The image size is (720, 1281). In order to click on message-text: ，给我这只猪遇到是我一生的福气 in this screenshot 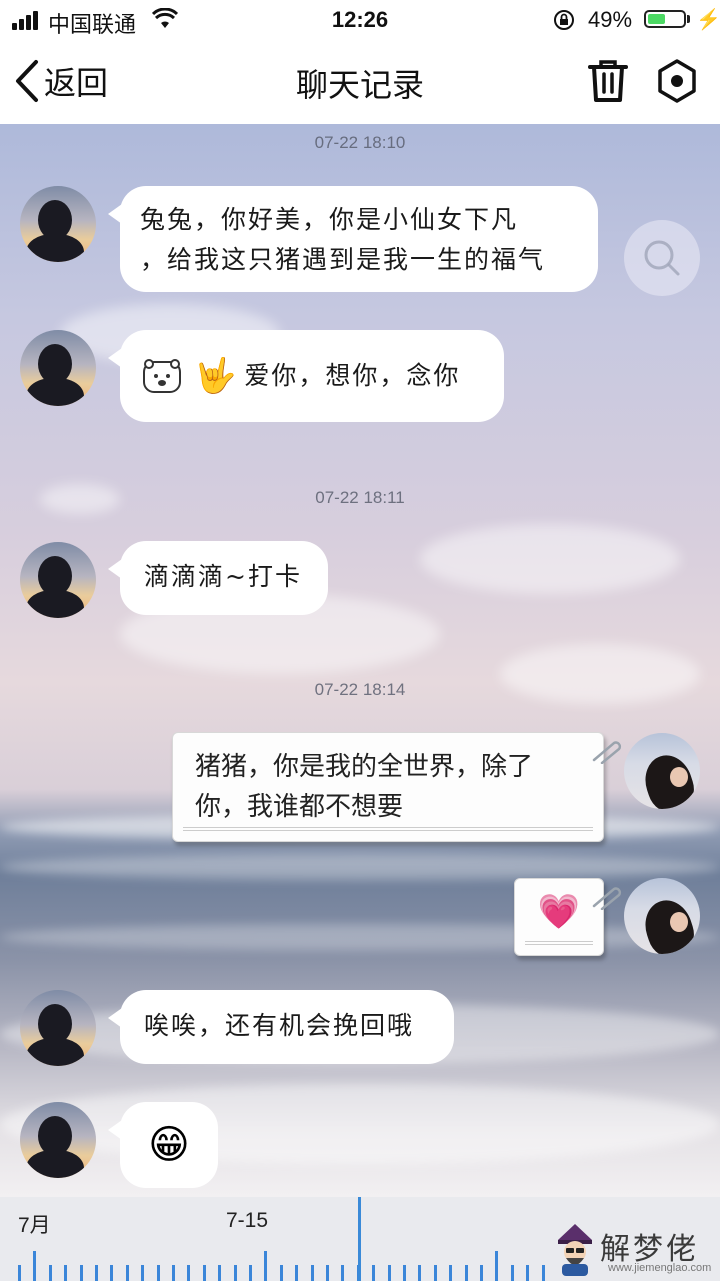, I will do `click(343, 259)`.